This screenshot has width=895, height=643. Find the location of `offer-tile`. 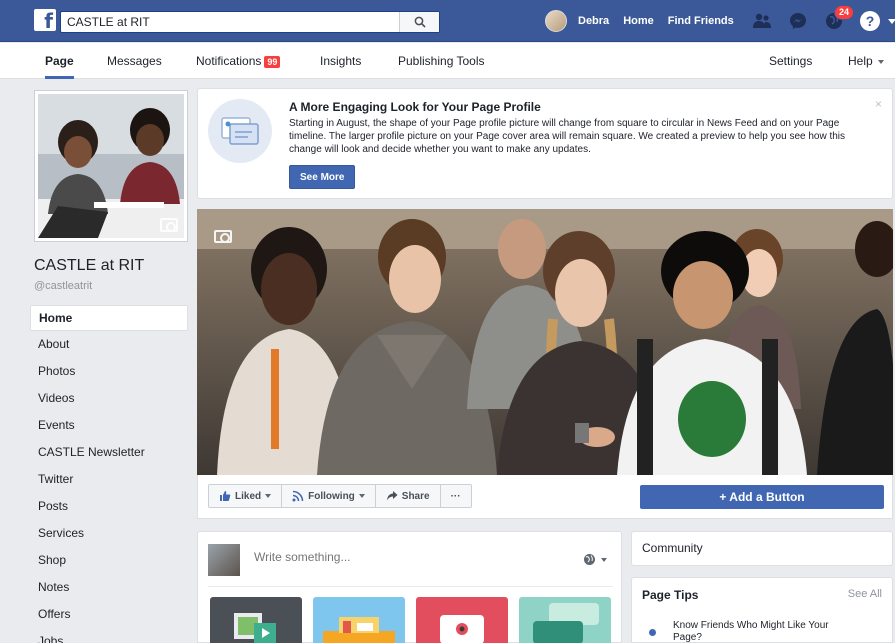

offer-tile is located at coordinates (359, 620).